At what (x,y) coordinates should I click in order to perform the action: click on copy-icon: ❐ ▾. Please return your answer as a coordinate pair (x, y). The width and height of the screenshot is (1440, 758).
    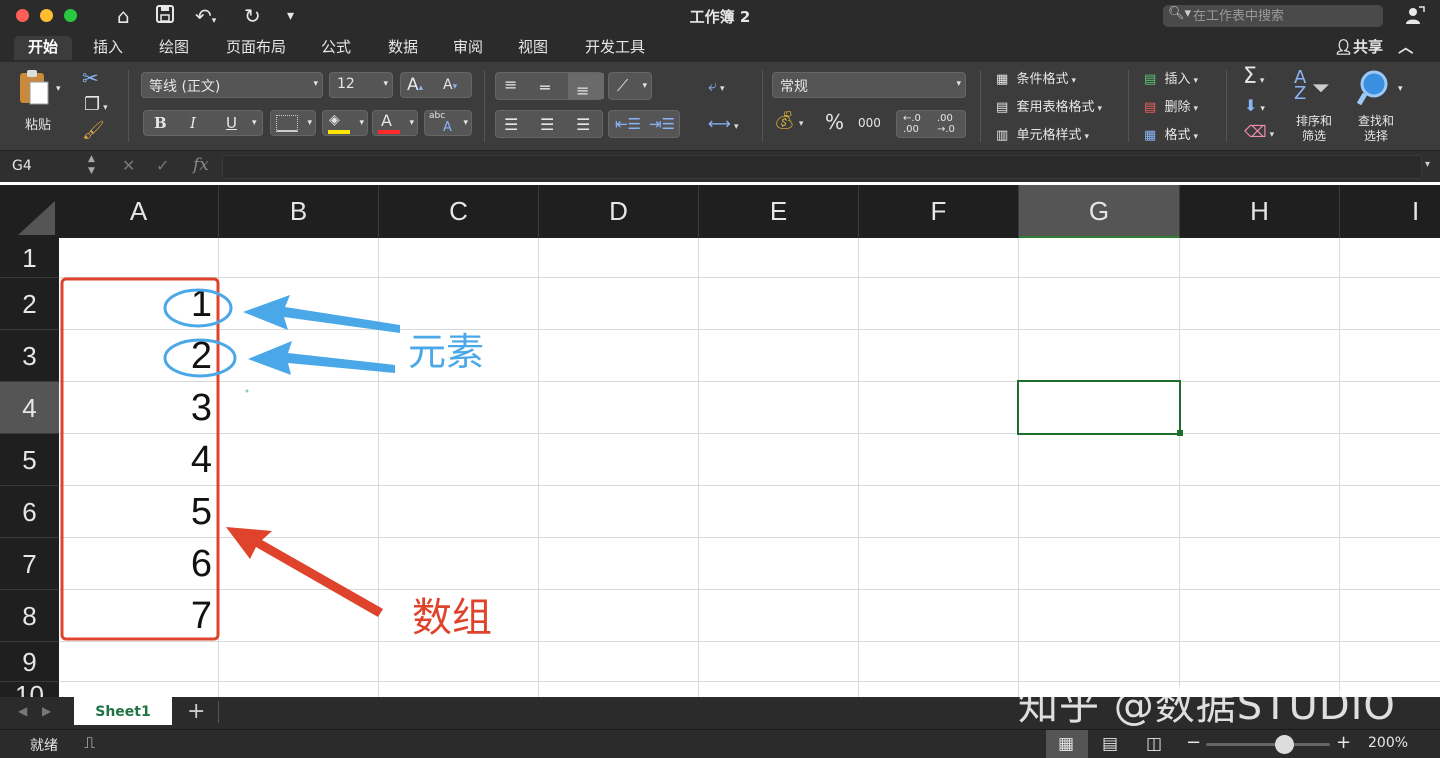
    Looking at the image, I should click on (96, 104).